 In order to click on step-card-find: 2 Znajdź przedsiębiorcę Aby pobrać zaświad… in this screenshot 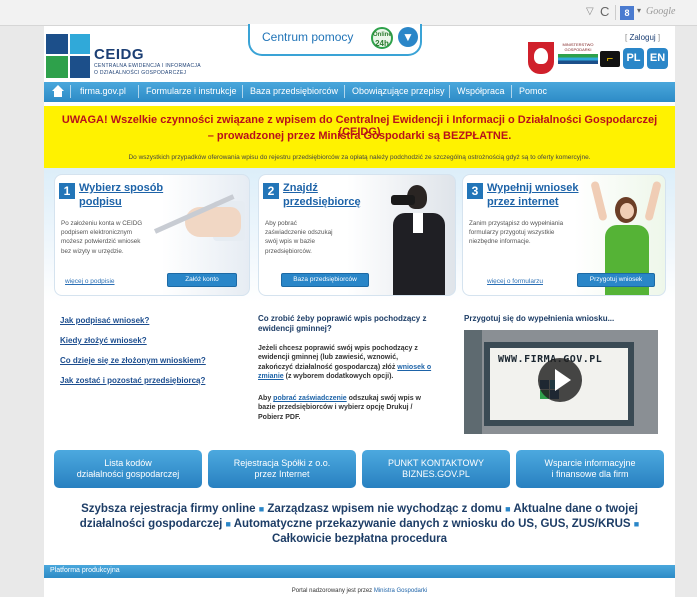, I will do `click(357, 235)`.